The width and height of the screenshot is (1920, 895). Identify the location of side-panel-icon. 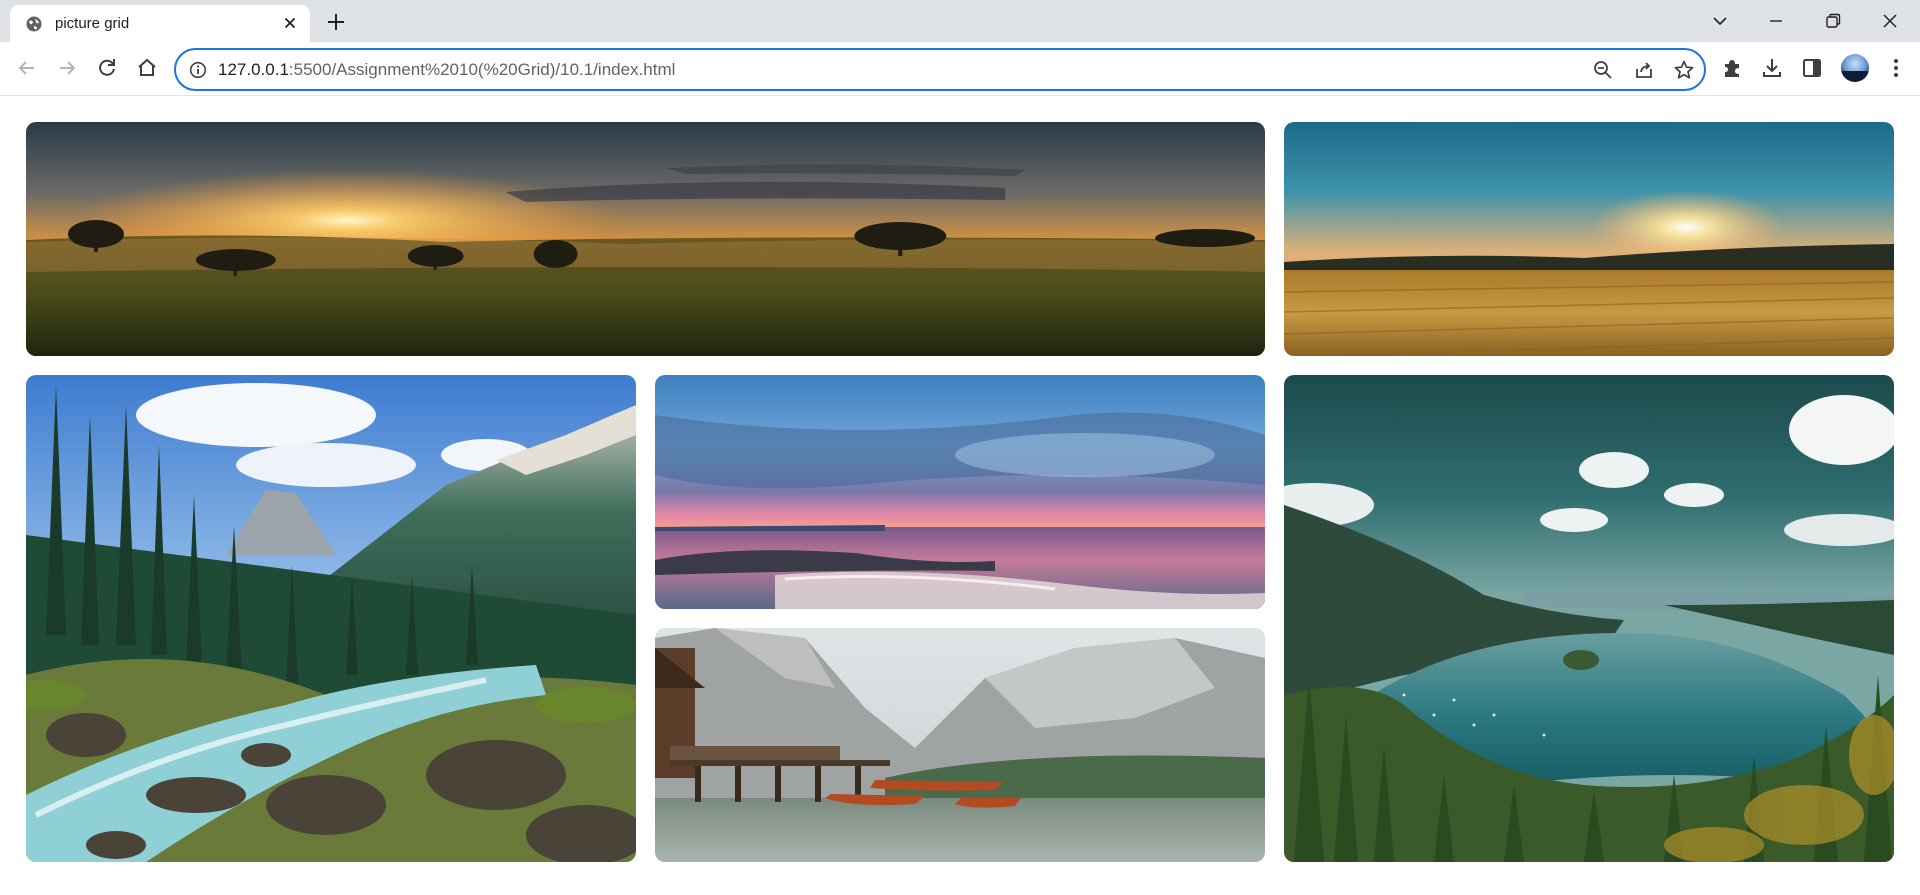
(1812, 68).